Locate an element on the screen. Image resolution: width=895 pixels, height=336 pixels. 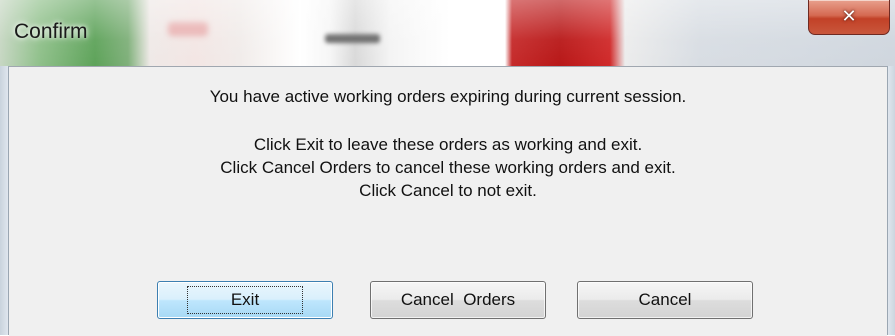
close-icon: ✕ is located at coordinates (849, 16).